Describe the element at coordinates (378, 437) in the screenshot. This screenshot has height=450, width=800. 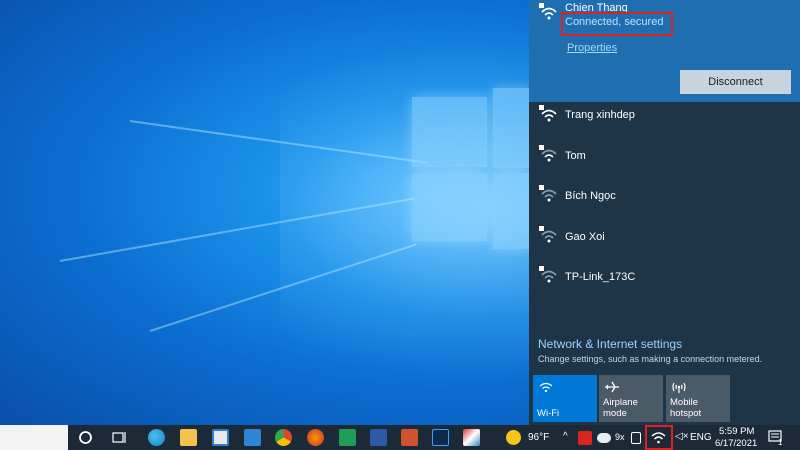
I see `word-icon` at that location.